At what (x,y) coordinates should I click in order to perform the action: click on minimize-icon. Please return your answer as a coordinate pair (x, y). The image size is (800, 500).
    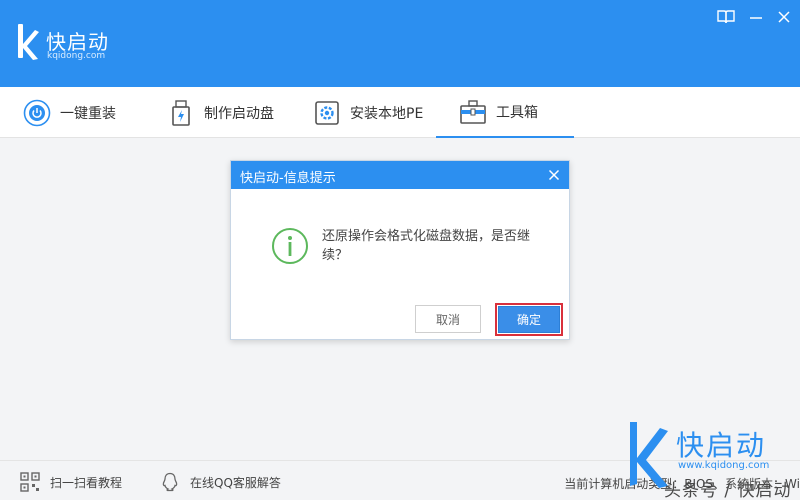
    Looking at the image, I should click on (756, 18).